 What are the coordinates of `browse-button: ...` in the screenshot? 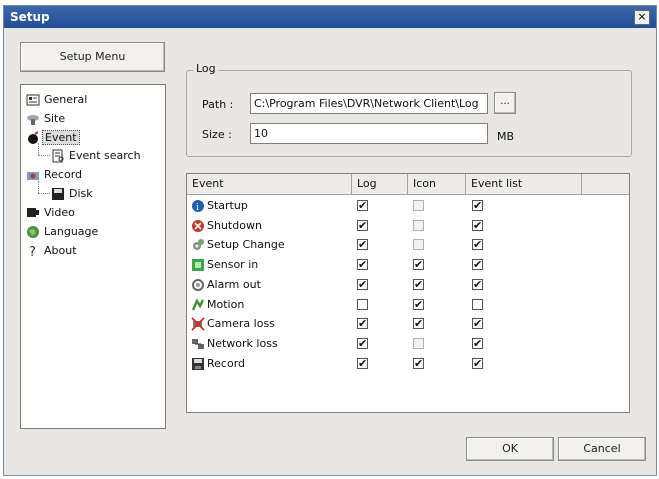 It's located at (505, 103).